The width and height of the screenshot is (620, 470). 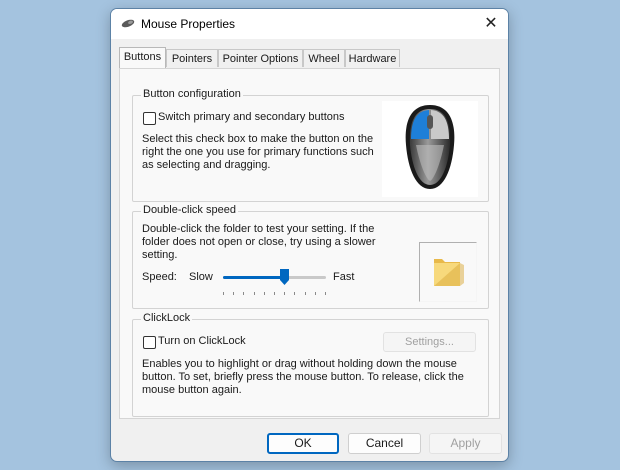 What do you see at coordinates (372, 58) in the screenshot?
I see `tab-hardware: Hardware` at bounding box center [372, 58].